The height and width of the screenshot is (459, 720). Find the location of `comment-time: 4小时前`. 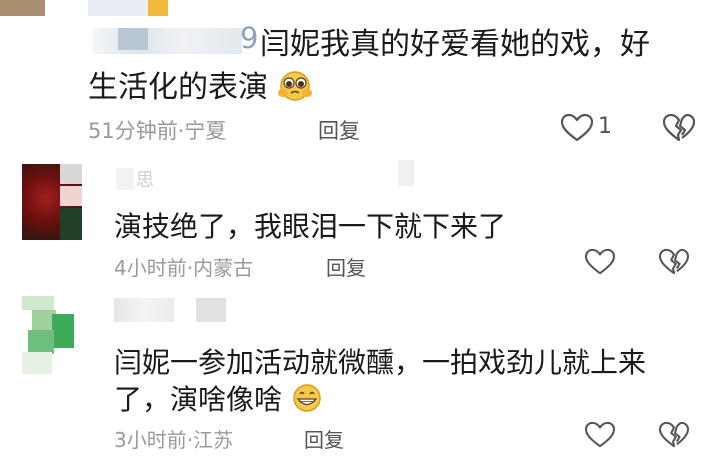

comment-time: 4小时前 is located at coordinates (150, 268).